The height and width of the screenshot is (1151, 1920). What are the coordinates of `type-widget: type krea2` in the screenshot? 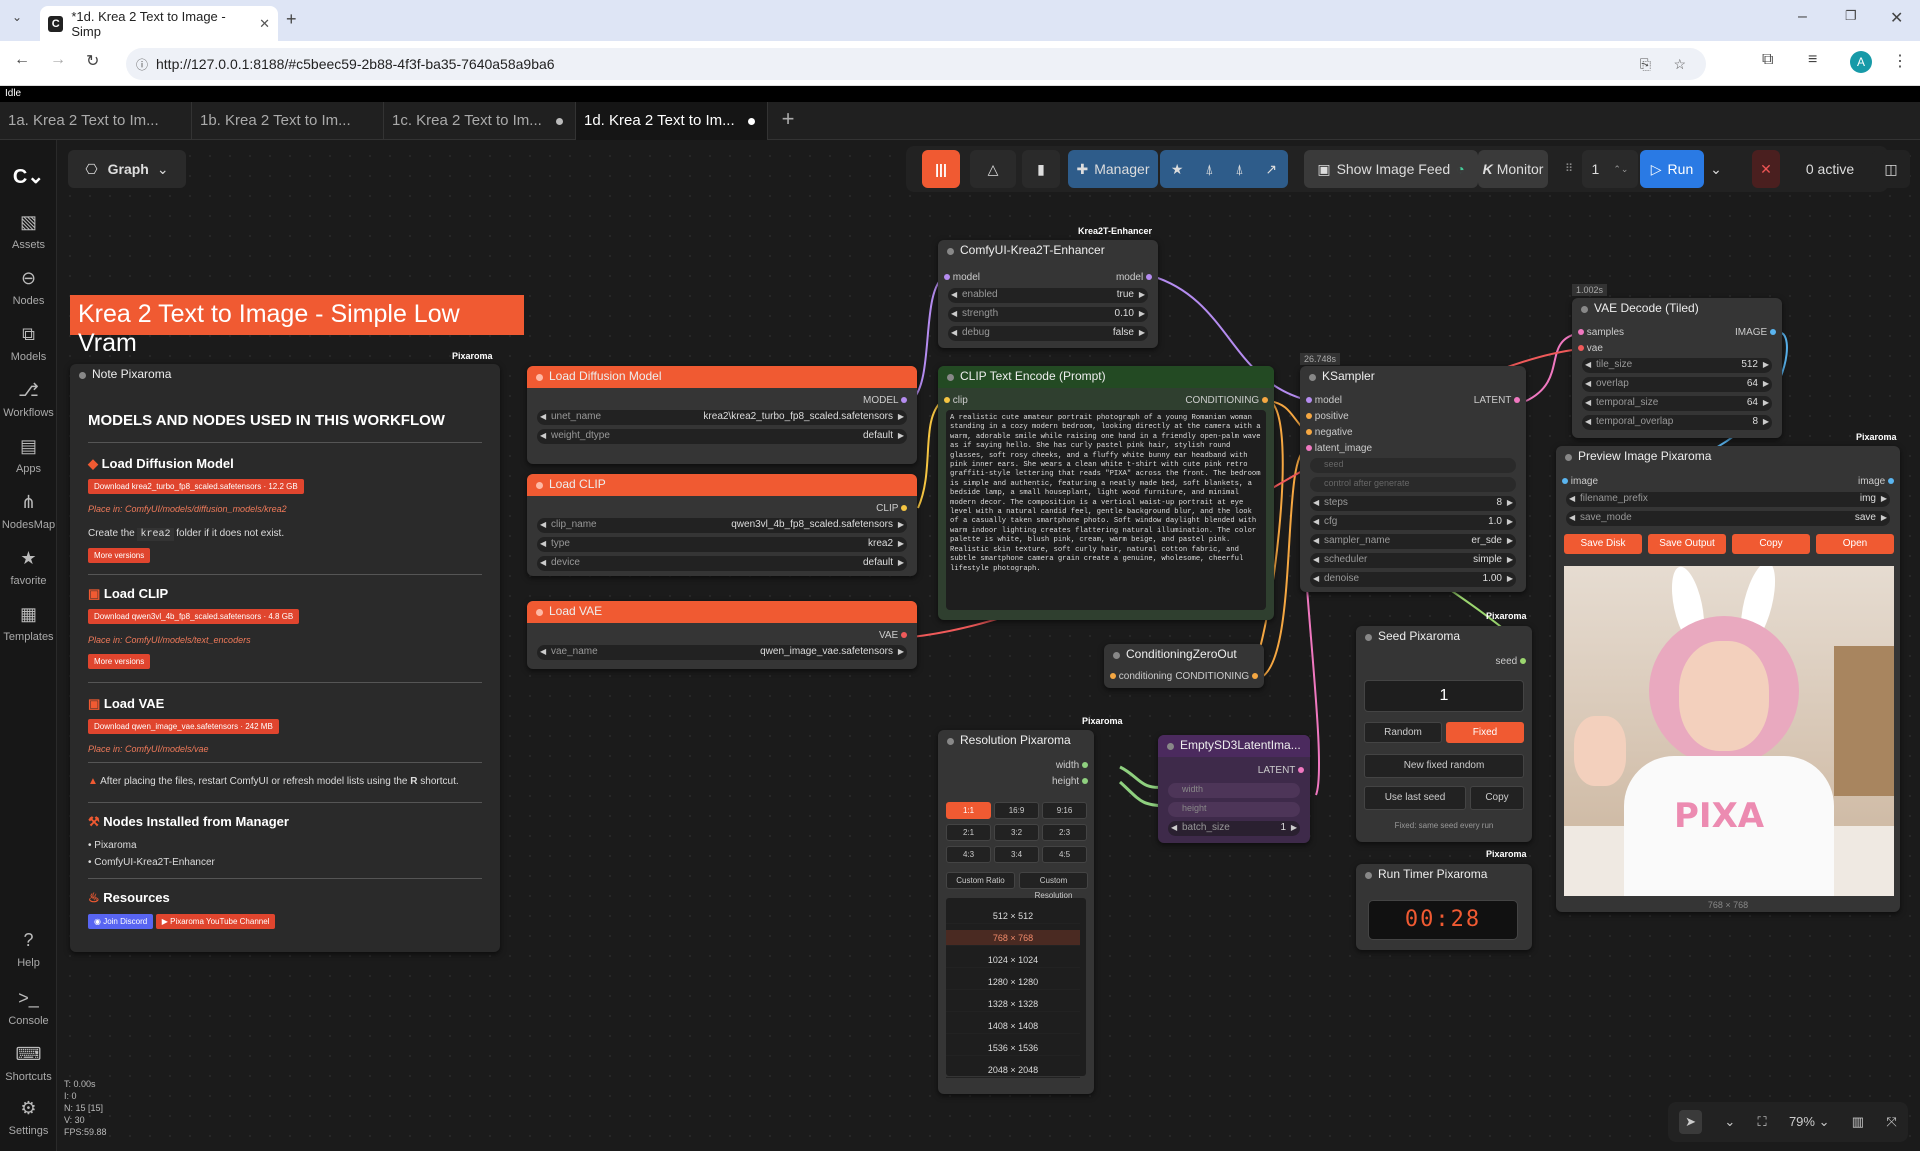 It's located at (722, 544).